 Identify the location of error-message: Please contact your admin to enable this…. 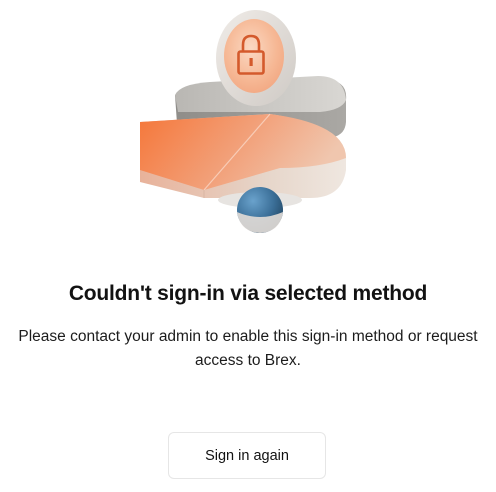
(248, 348).